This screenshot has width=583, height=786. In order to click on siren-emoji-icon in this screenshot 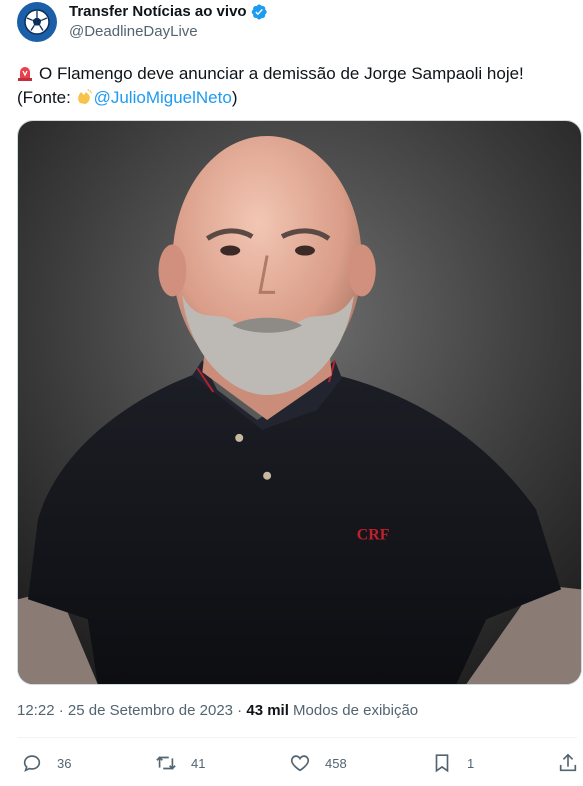, I will do `click(25, 74)`.